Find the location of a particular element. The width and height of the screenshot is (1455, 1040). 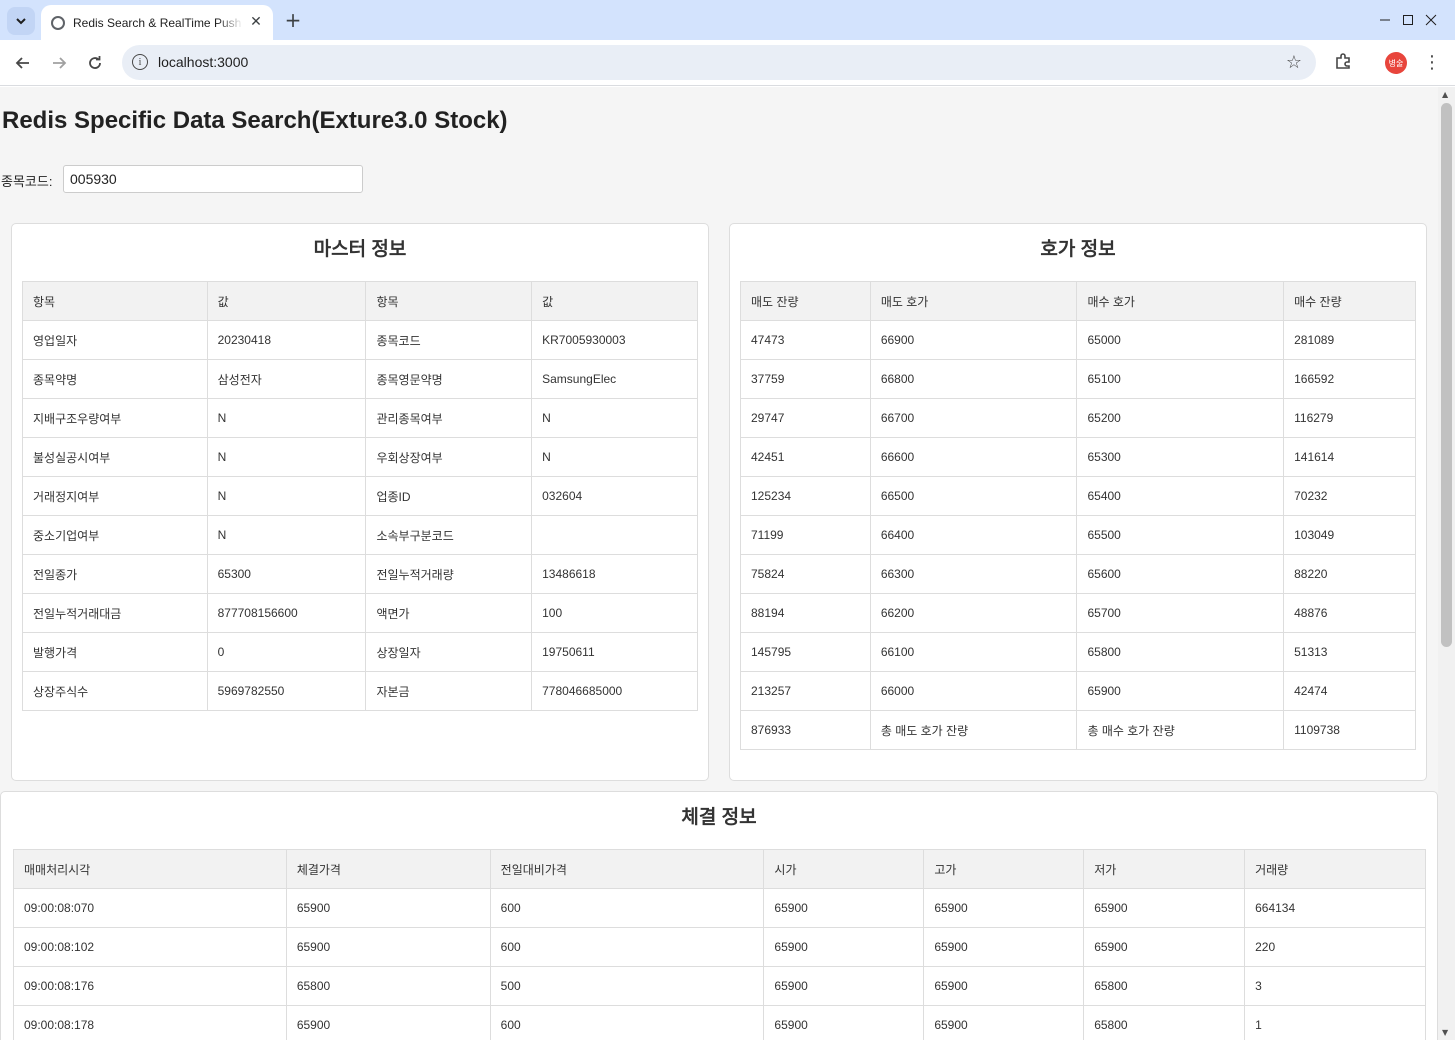

table-cell: 778046685000 is located at coordinates (614, 691).